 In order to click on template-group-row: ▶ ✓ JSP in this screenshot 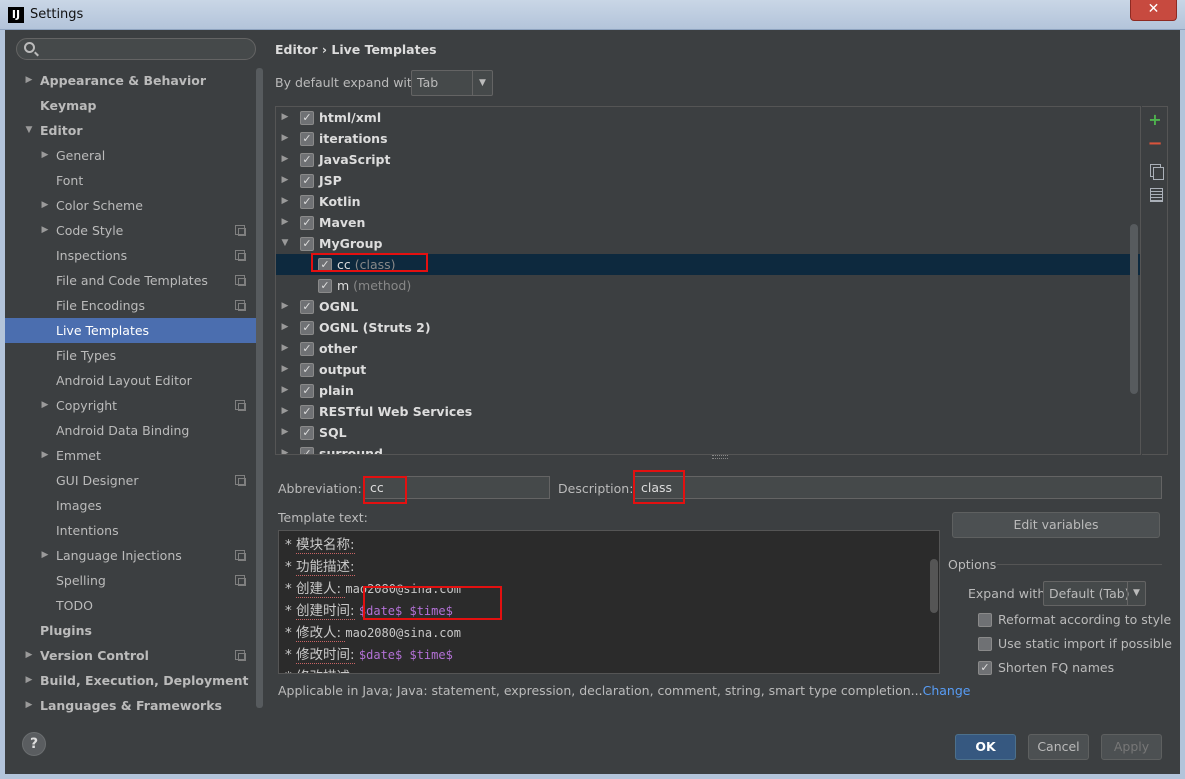, I will do `click(708, 180)`.